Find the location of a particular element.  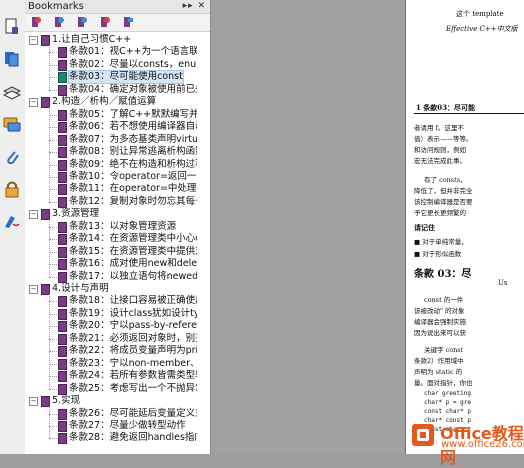

remember-heading: 请记住 is located at coordinates (424, 227).